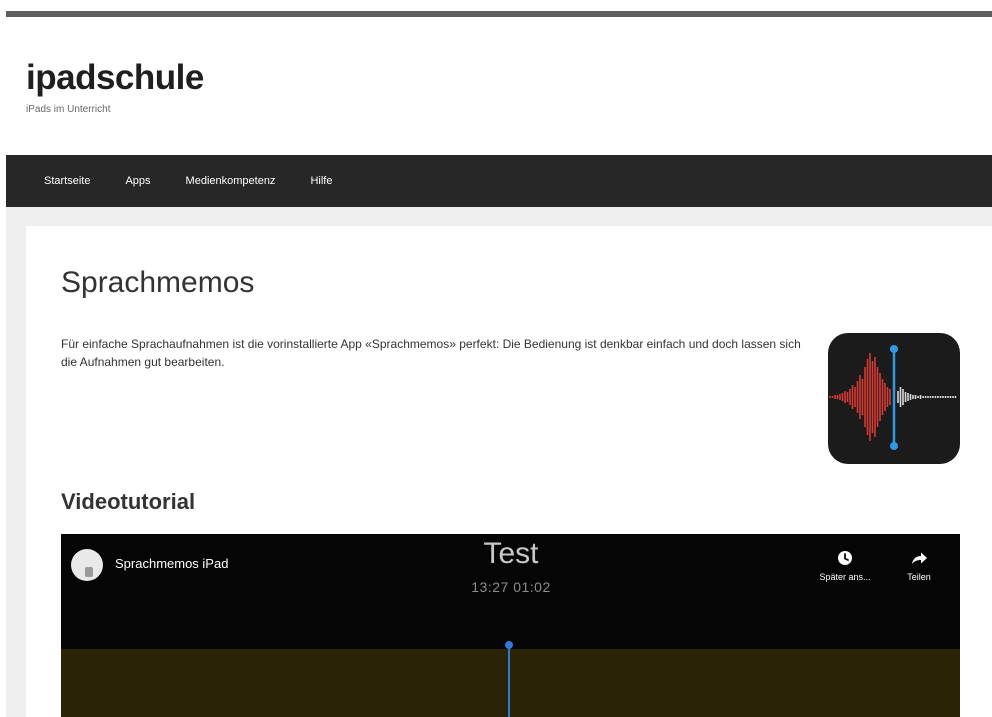 The width and height of the screenshot is (992, 717). I want to click on video-title: Sprachmemos iPad, so click(171, 563).